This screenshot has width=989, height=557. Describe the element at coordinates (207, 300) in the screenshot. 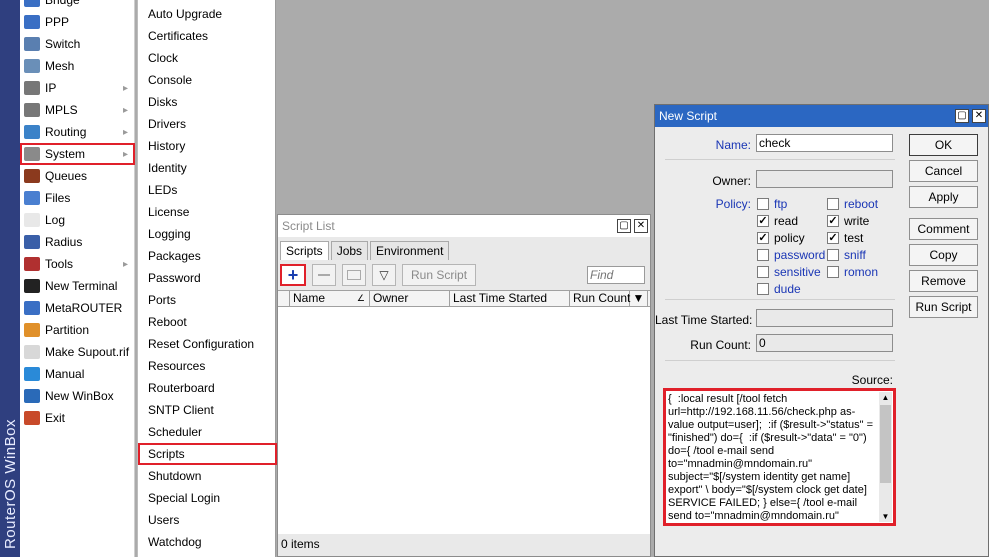

I see `submenu-item-ports: Ports` at that location.